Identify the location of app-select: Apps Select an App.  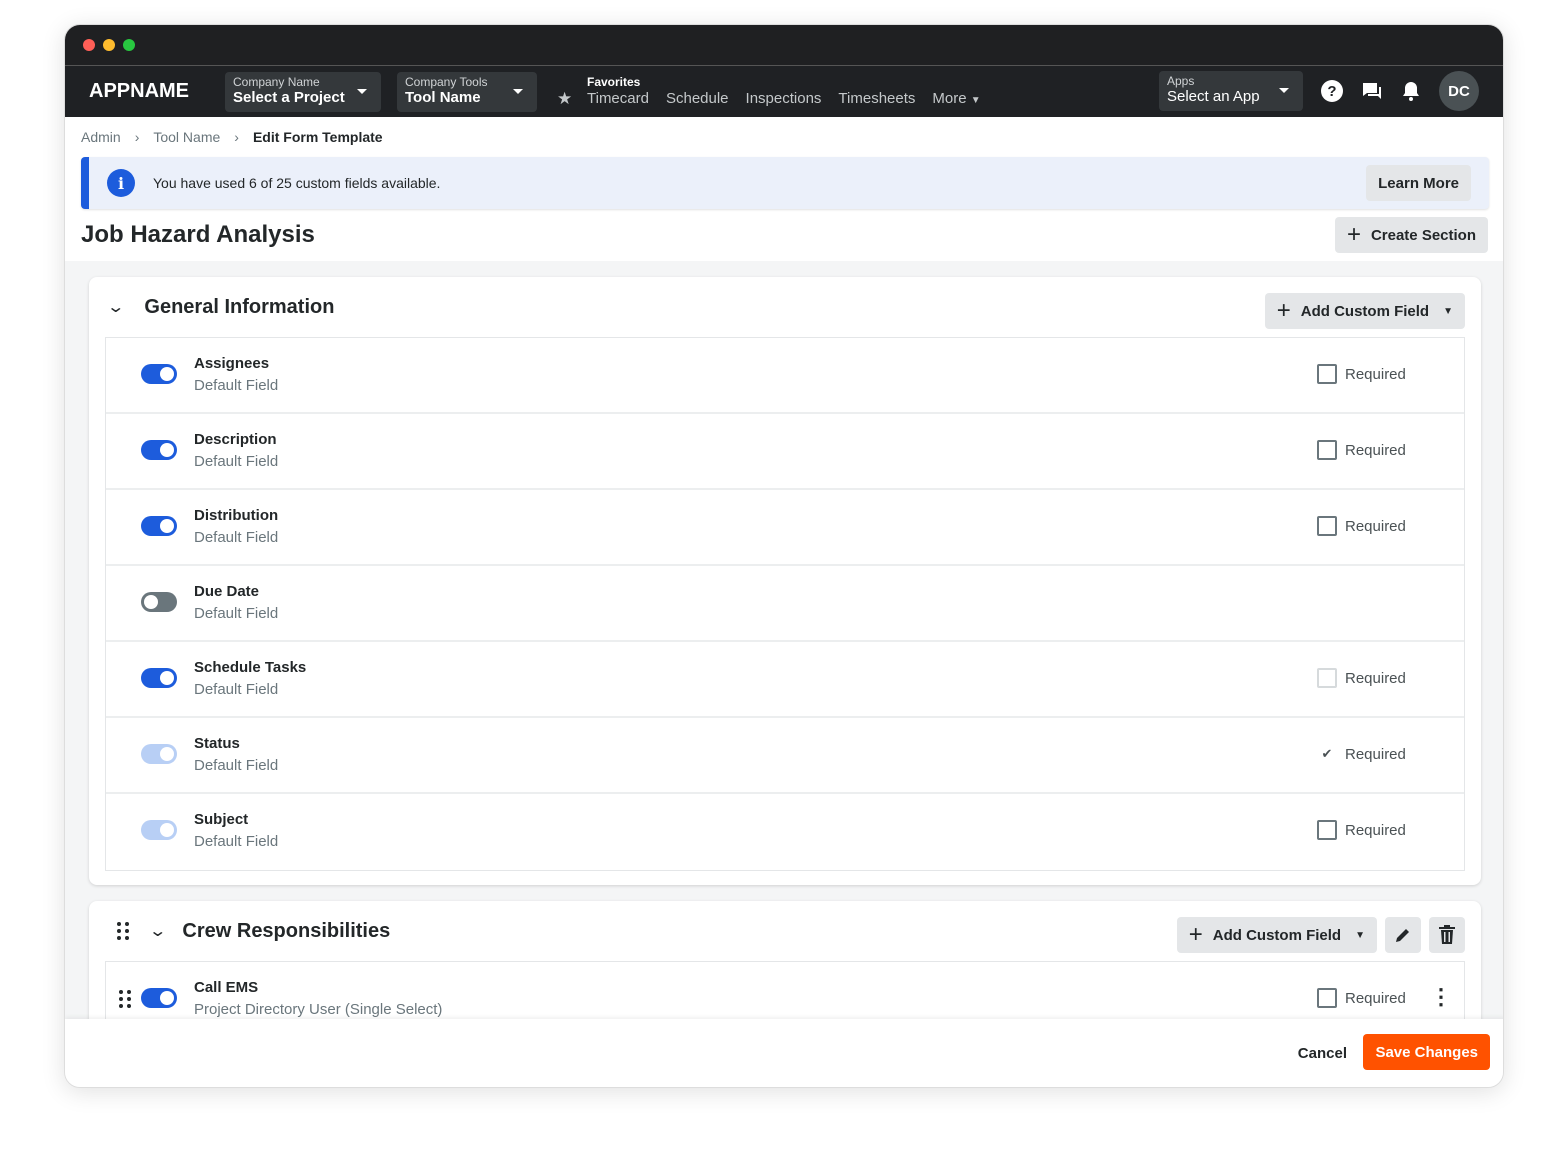
(1231, 91).